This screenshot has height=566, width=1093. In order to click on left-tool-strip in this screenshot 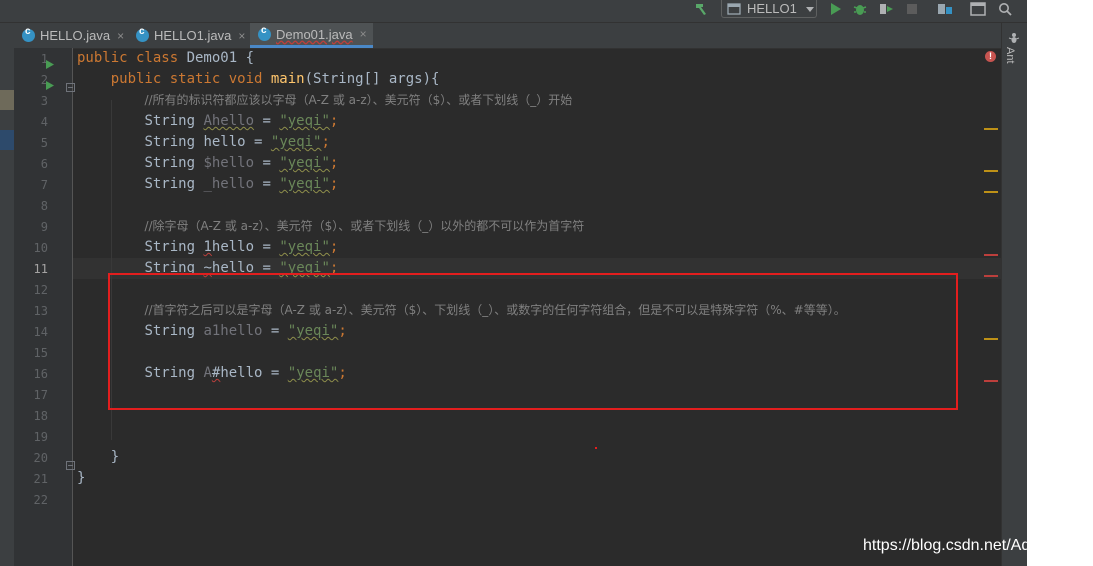, I will do `click(7, 294)`.